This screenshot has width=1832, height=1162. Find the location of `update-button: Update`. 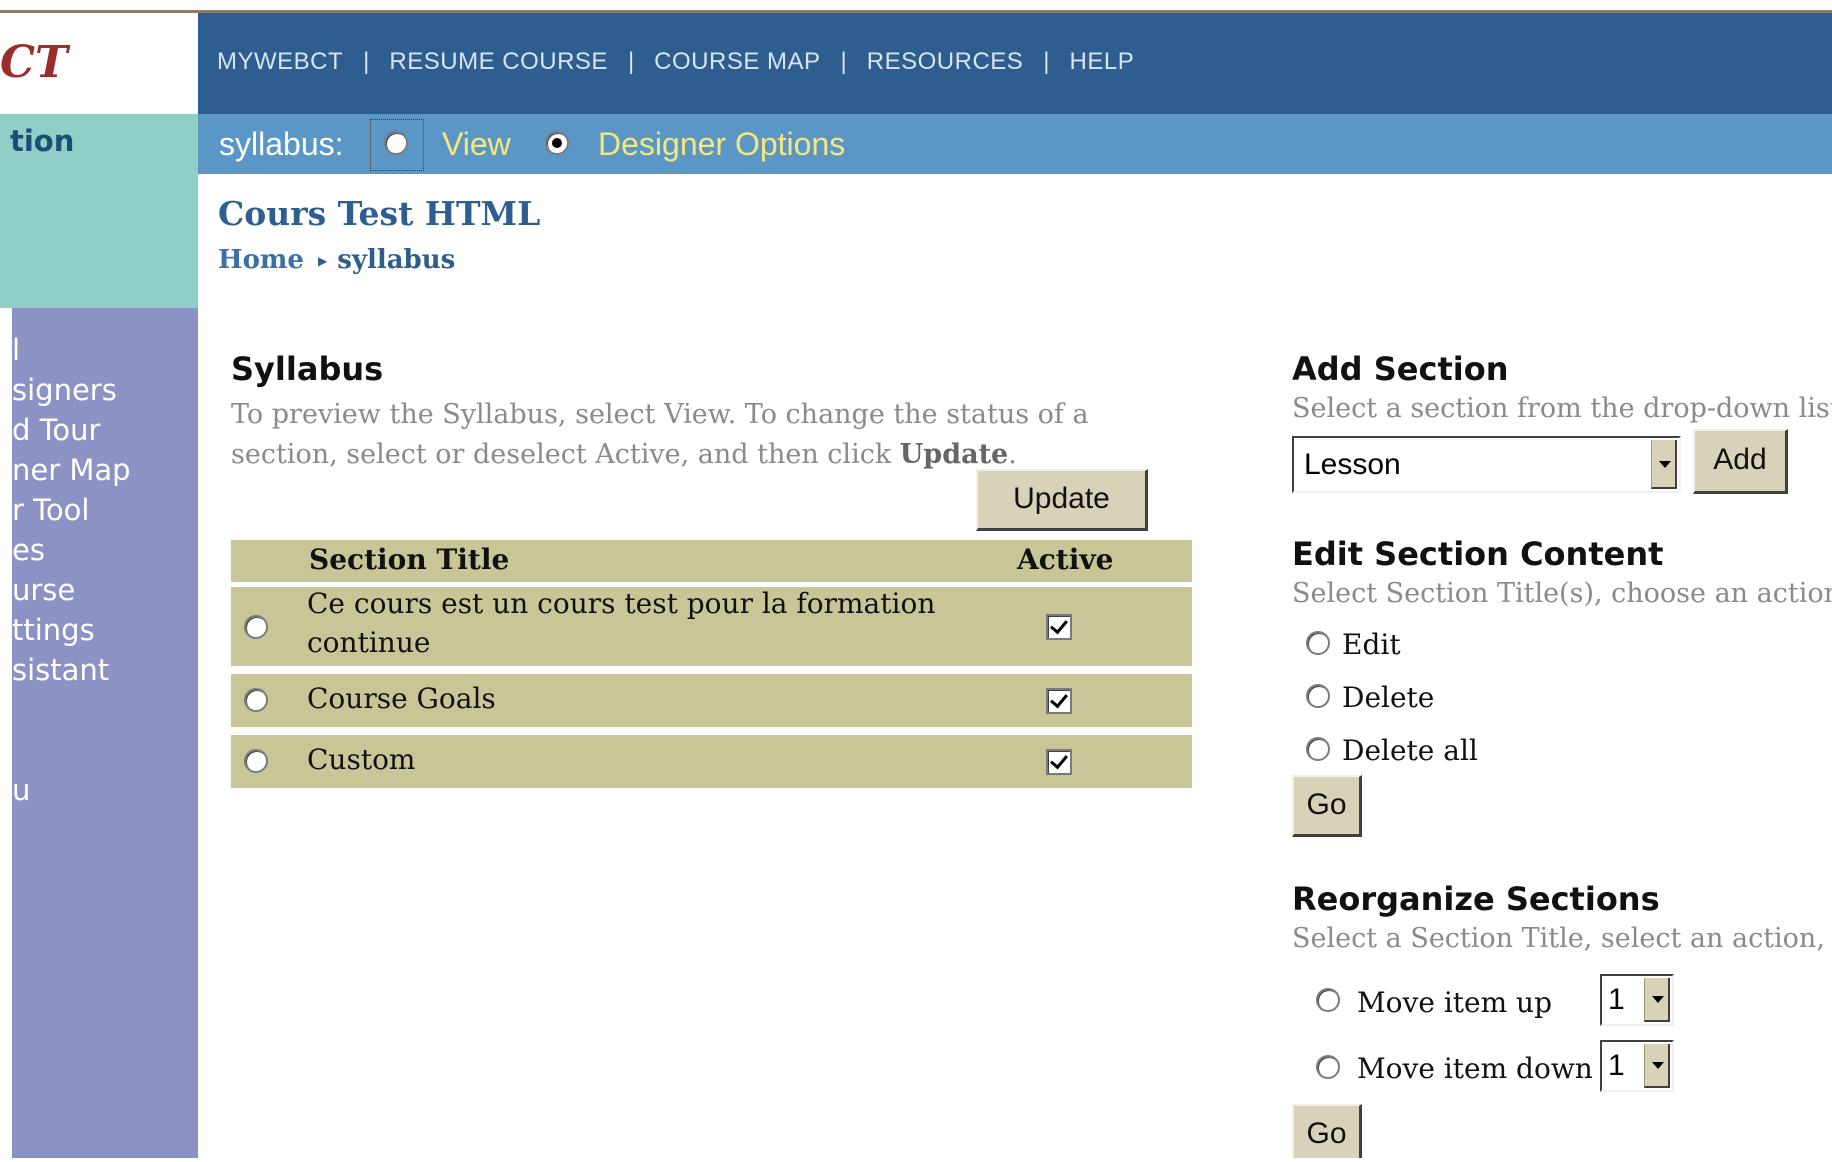

update-button: Update is located at coordinates (1062, 500).